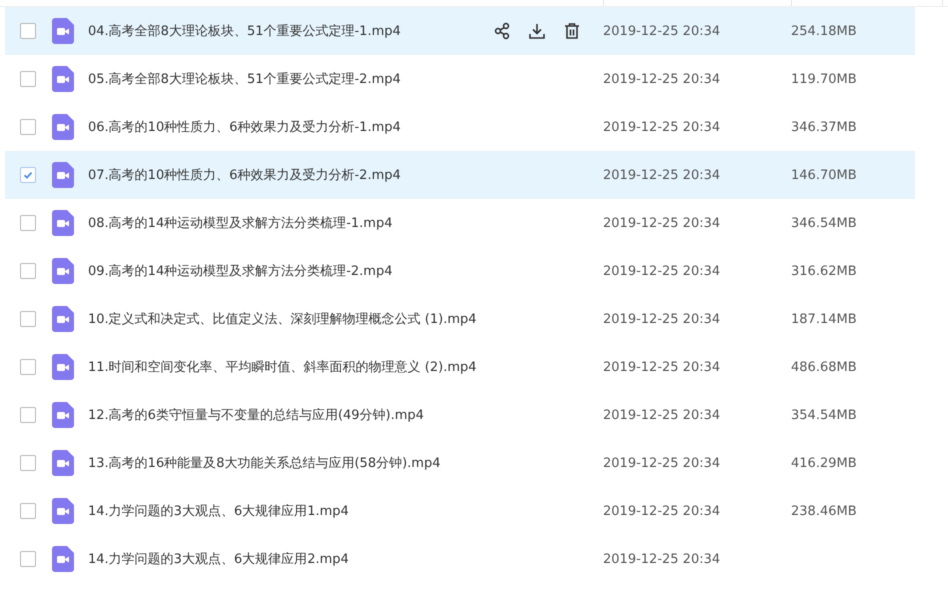 The image size is (948, 594). What do you see at coordinates (824, 415) in the screenshot?
I see `file-size: 354.54MB` at bounding box center [824, 415].